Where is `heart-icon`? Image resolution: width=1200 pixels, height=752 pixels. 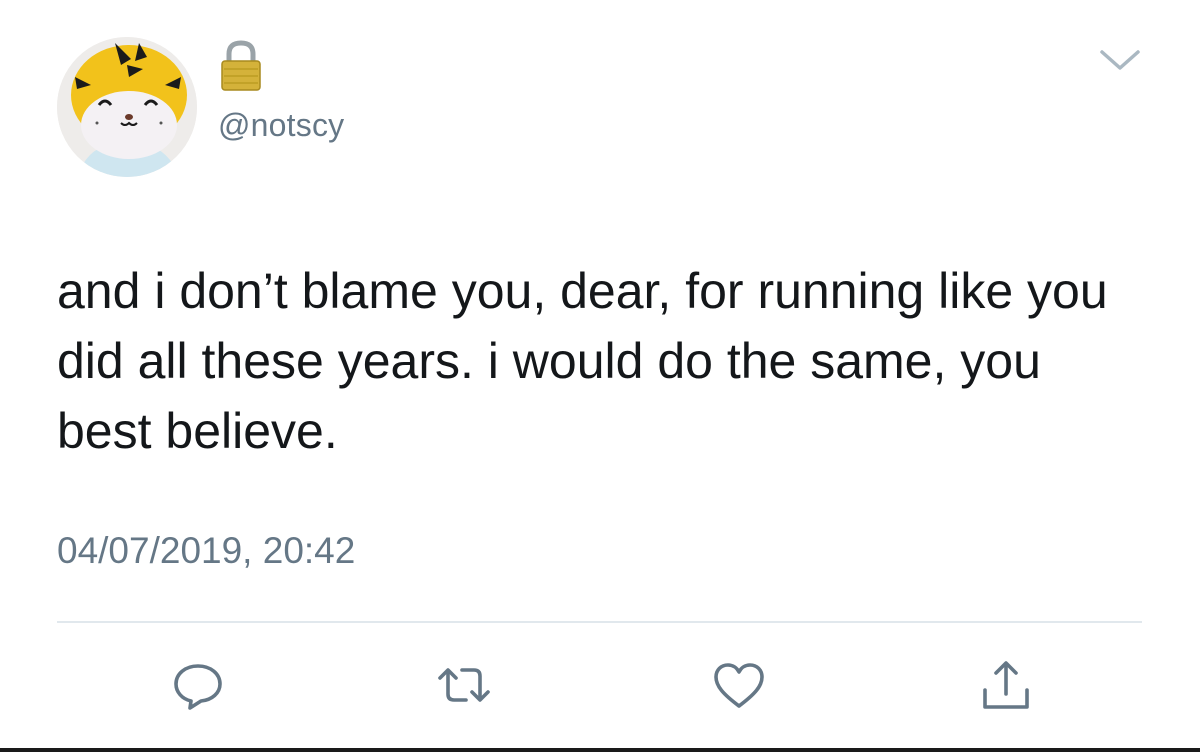 heart-icon is located at coordinates (739, 686).